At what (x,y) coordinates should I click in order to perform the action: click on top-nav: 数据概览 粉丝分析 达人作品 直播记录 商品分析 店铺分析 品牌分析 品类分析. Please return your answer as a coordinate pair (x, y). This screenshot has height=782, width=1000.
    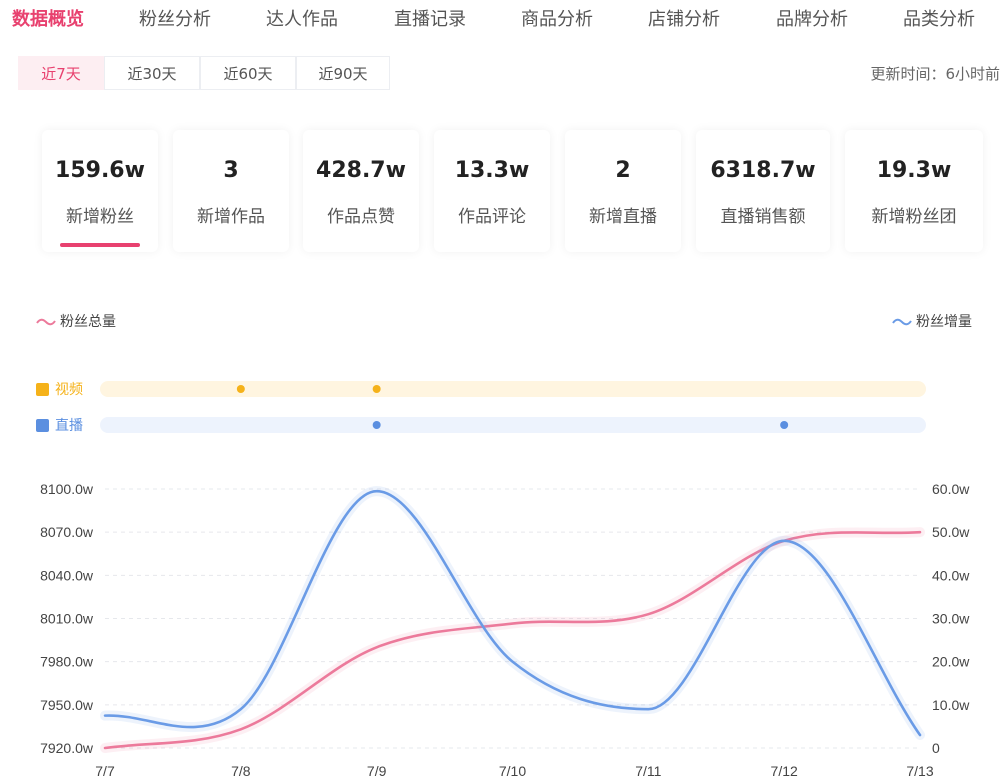
    Looking at the image, I should click on (500, 20).